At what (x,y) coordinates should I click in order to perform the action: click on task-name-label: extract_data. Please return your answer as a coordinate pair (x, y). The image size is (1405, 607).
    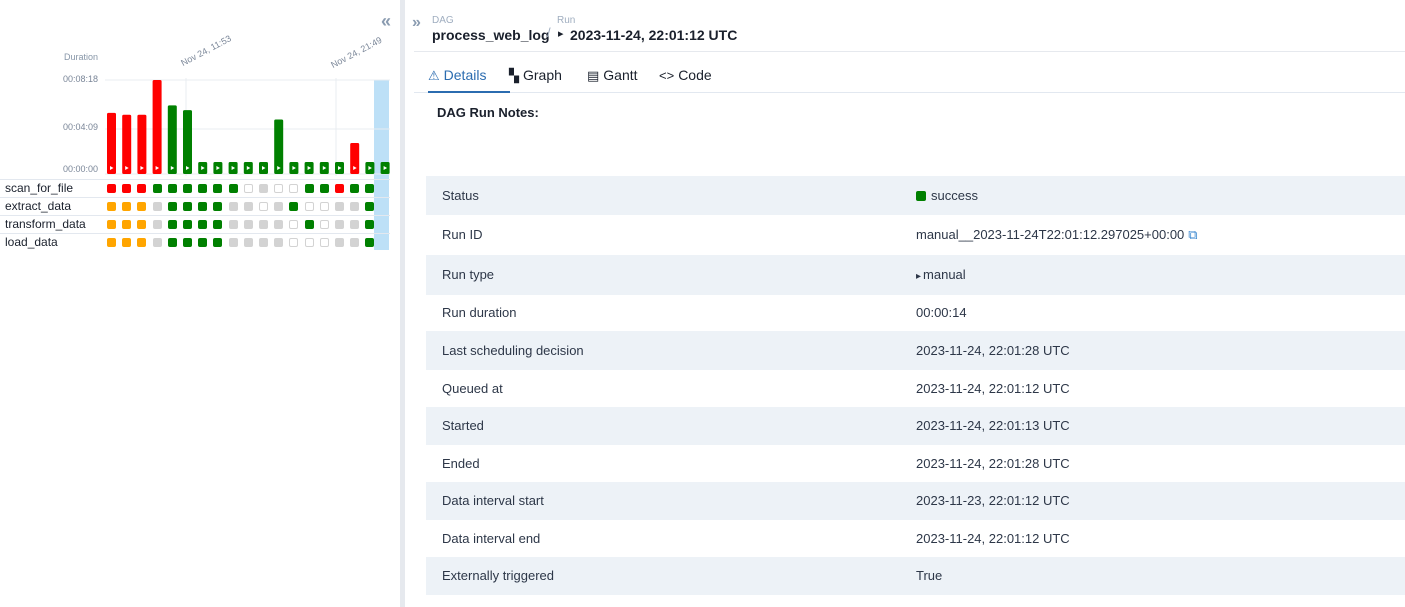
    Looking at the image, I should click on (38, 206).